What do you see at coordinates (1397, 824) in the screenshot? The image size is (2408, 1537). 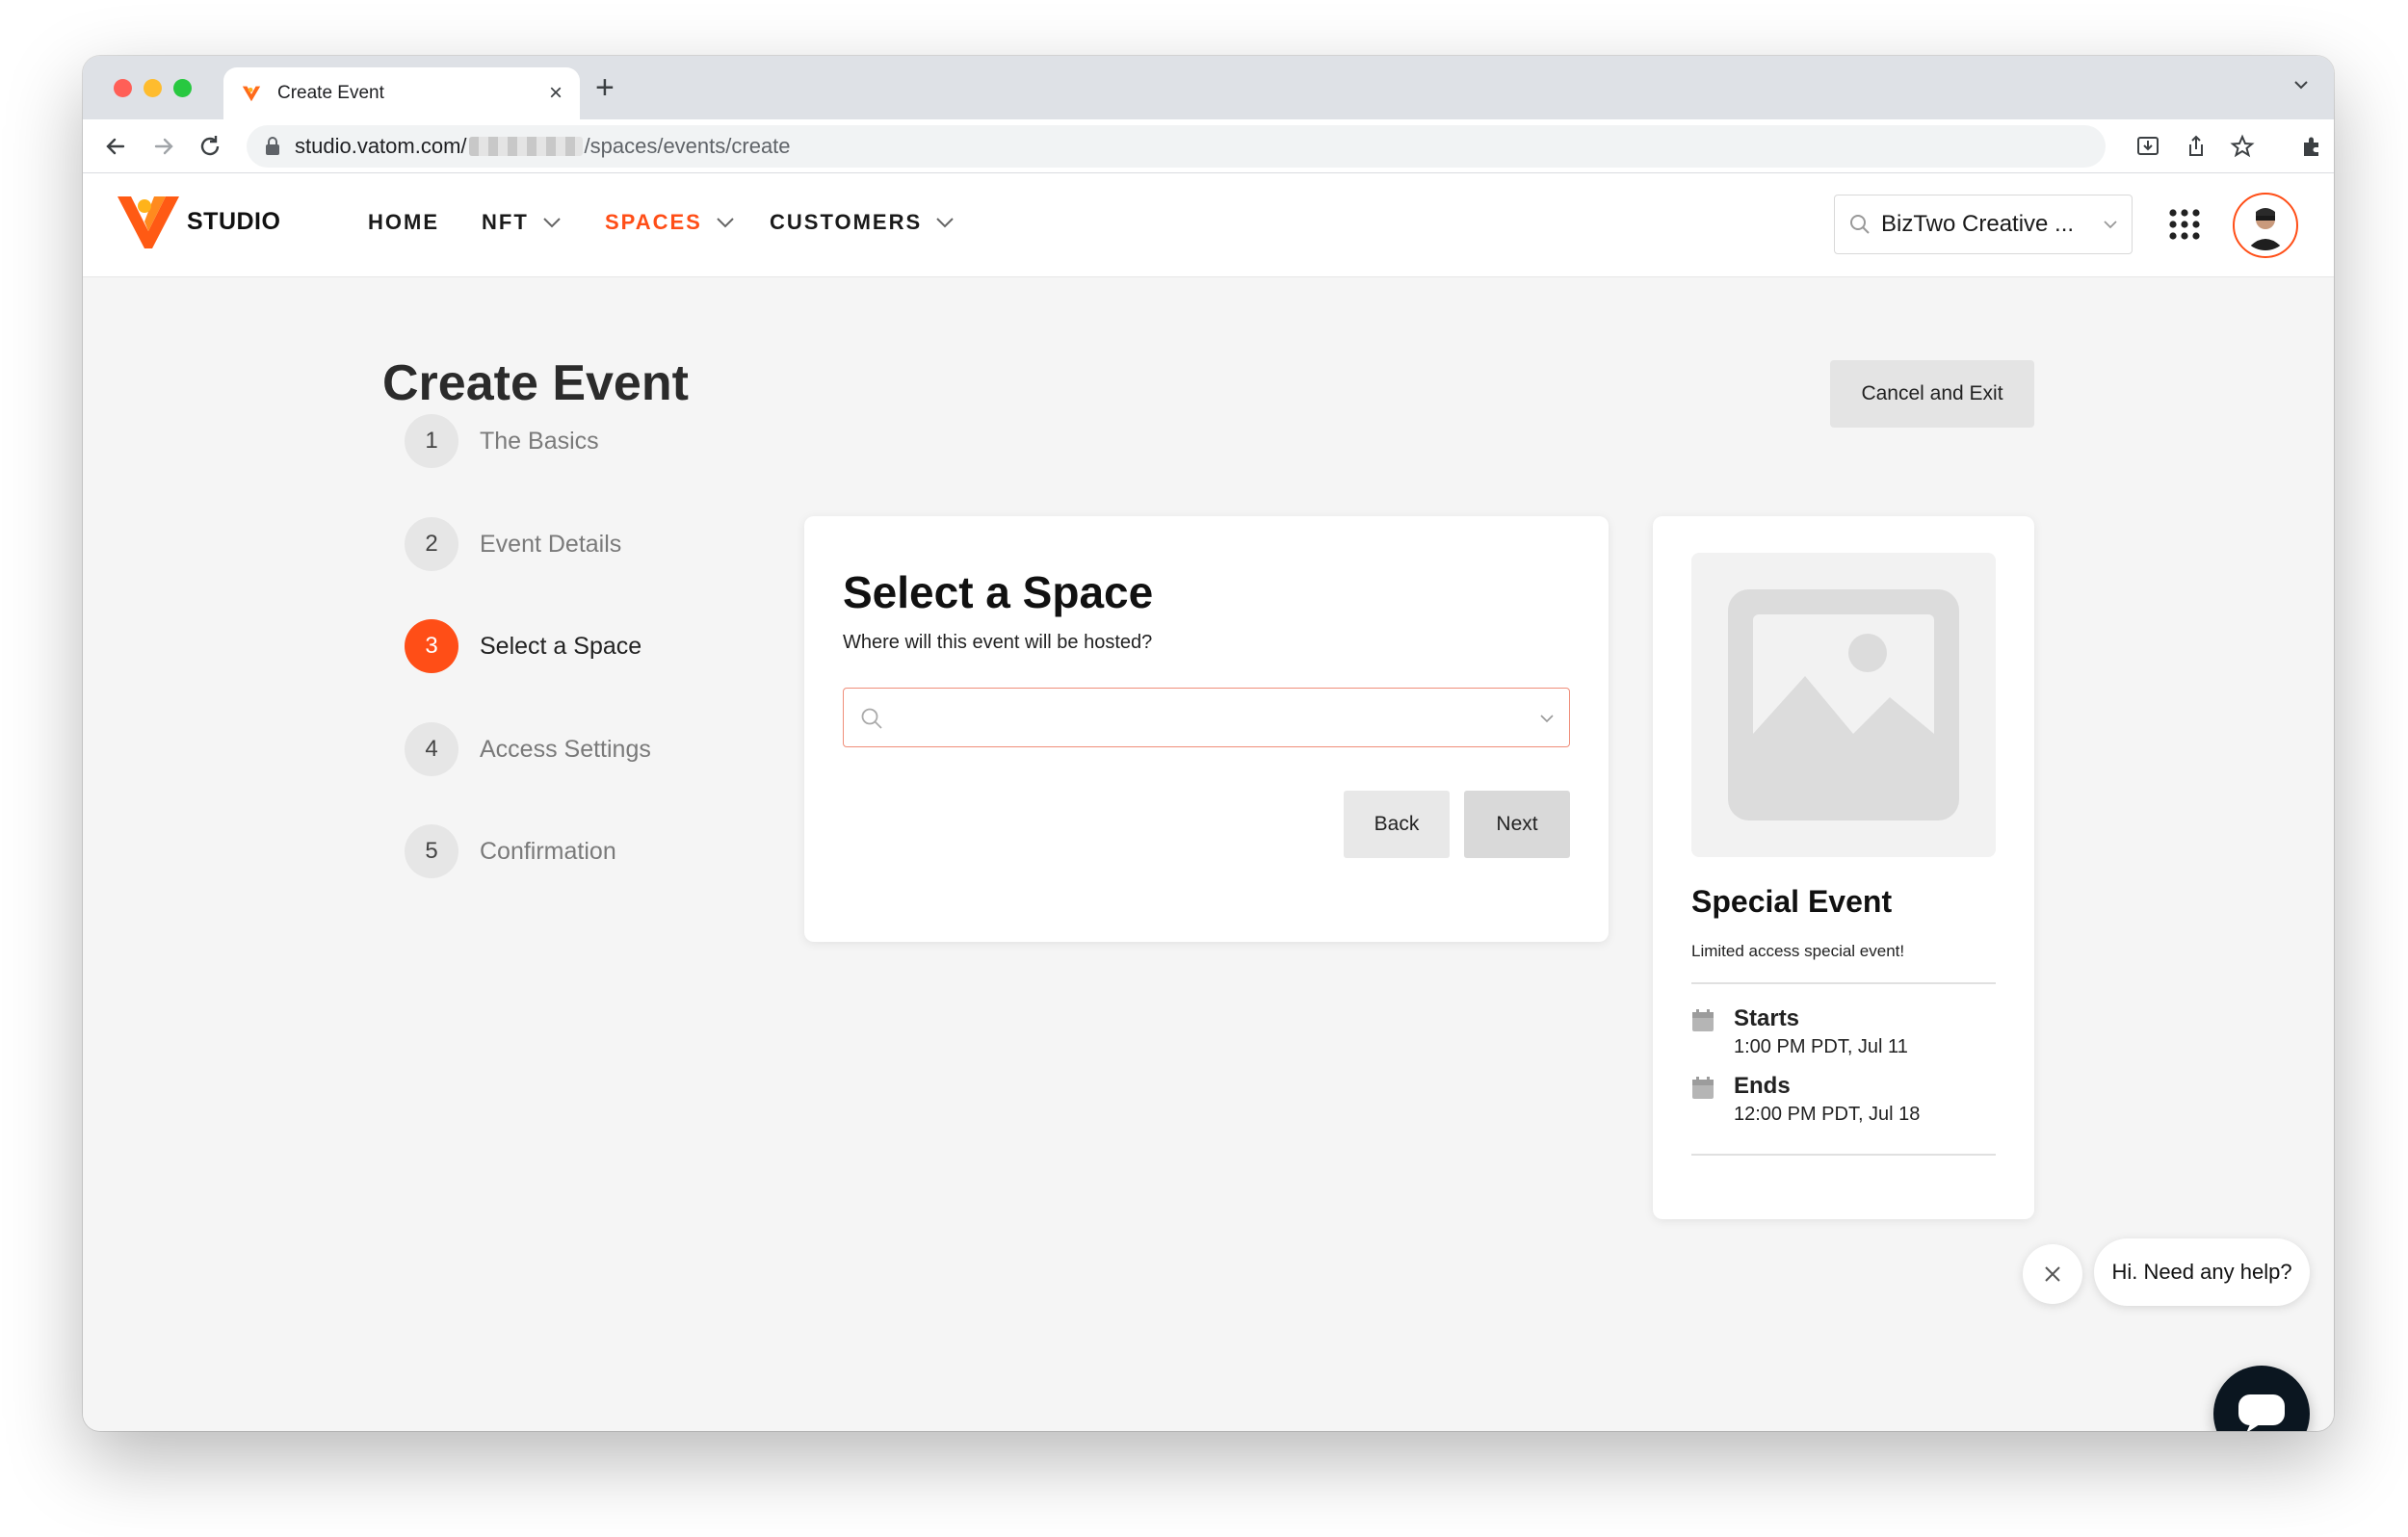 I see `back-button: Back` at bounding box center [1397, 824].